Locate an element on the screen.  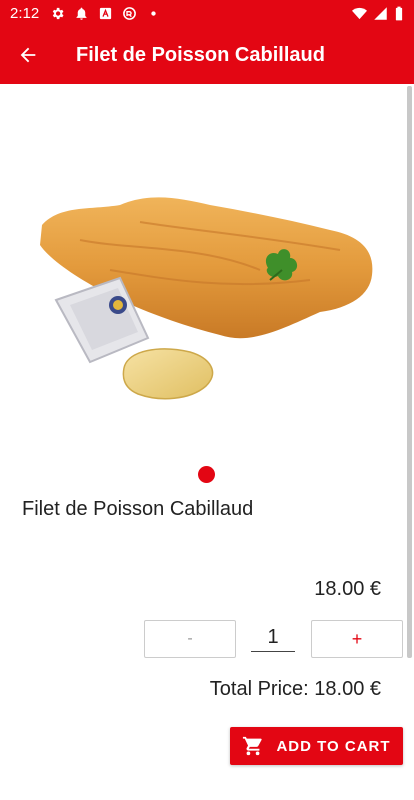
dot-icon is located at coordinates (153, 13).